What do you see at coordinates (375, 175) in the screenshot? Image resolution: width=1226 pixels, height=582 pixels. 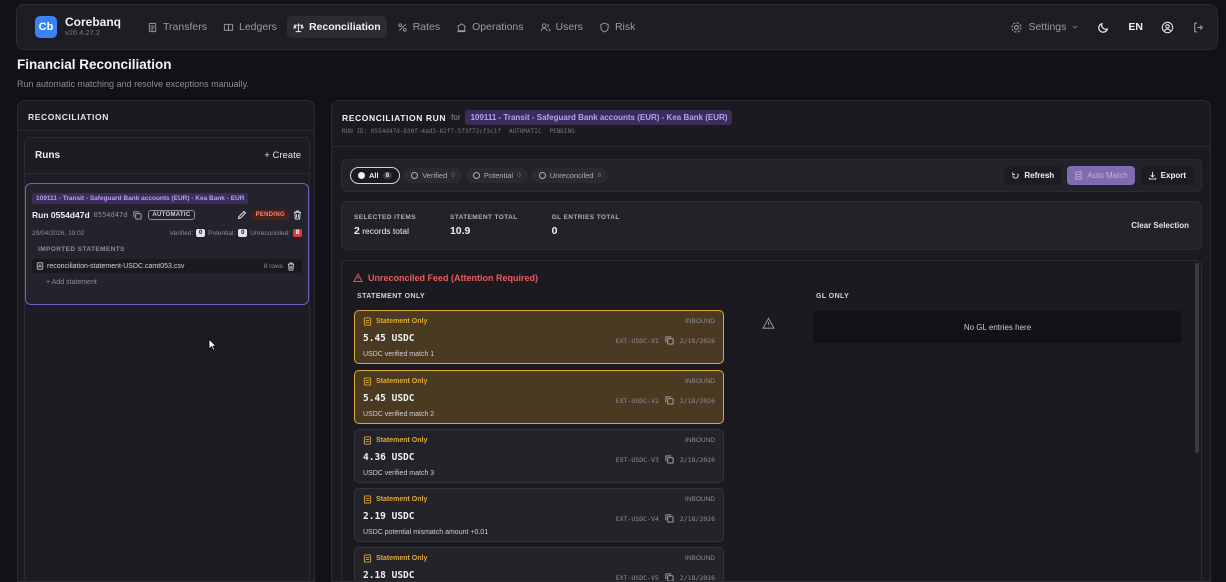 I see `filter-all: All 8` at bounding box center [375, 175].